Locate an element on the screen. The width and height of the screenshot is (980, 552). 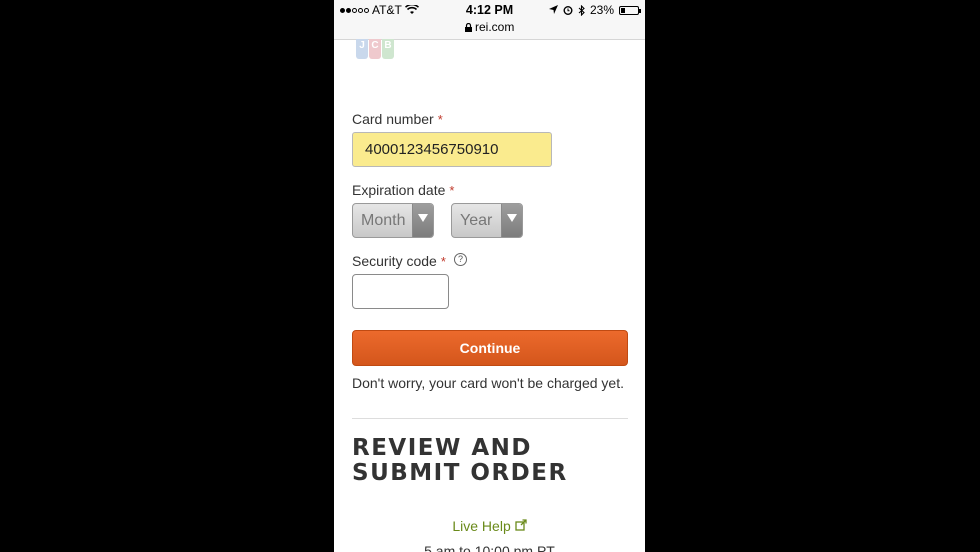
address-bar: rei.com is located at coordinates (489, 27).